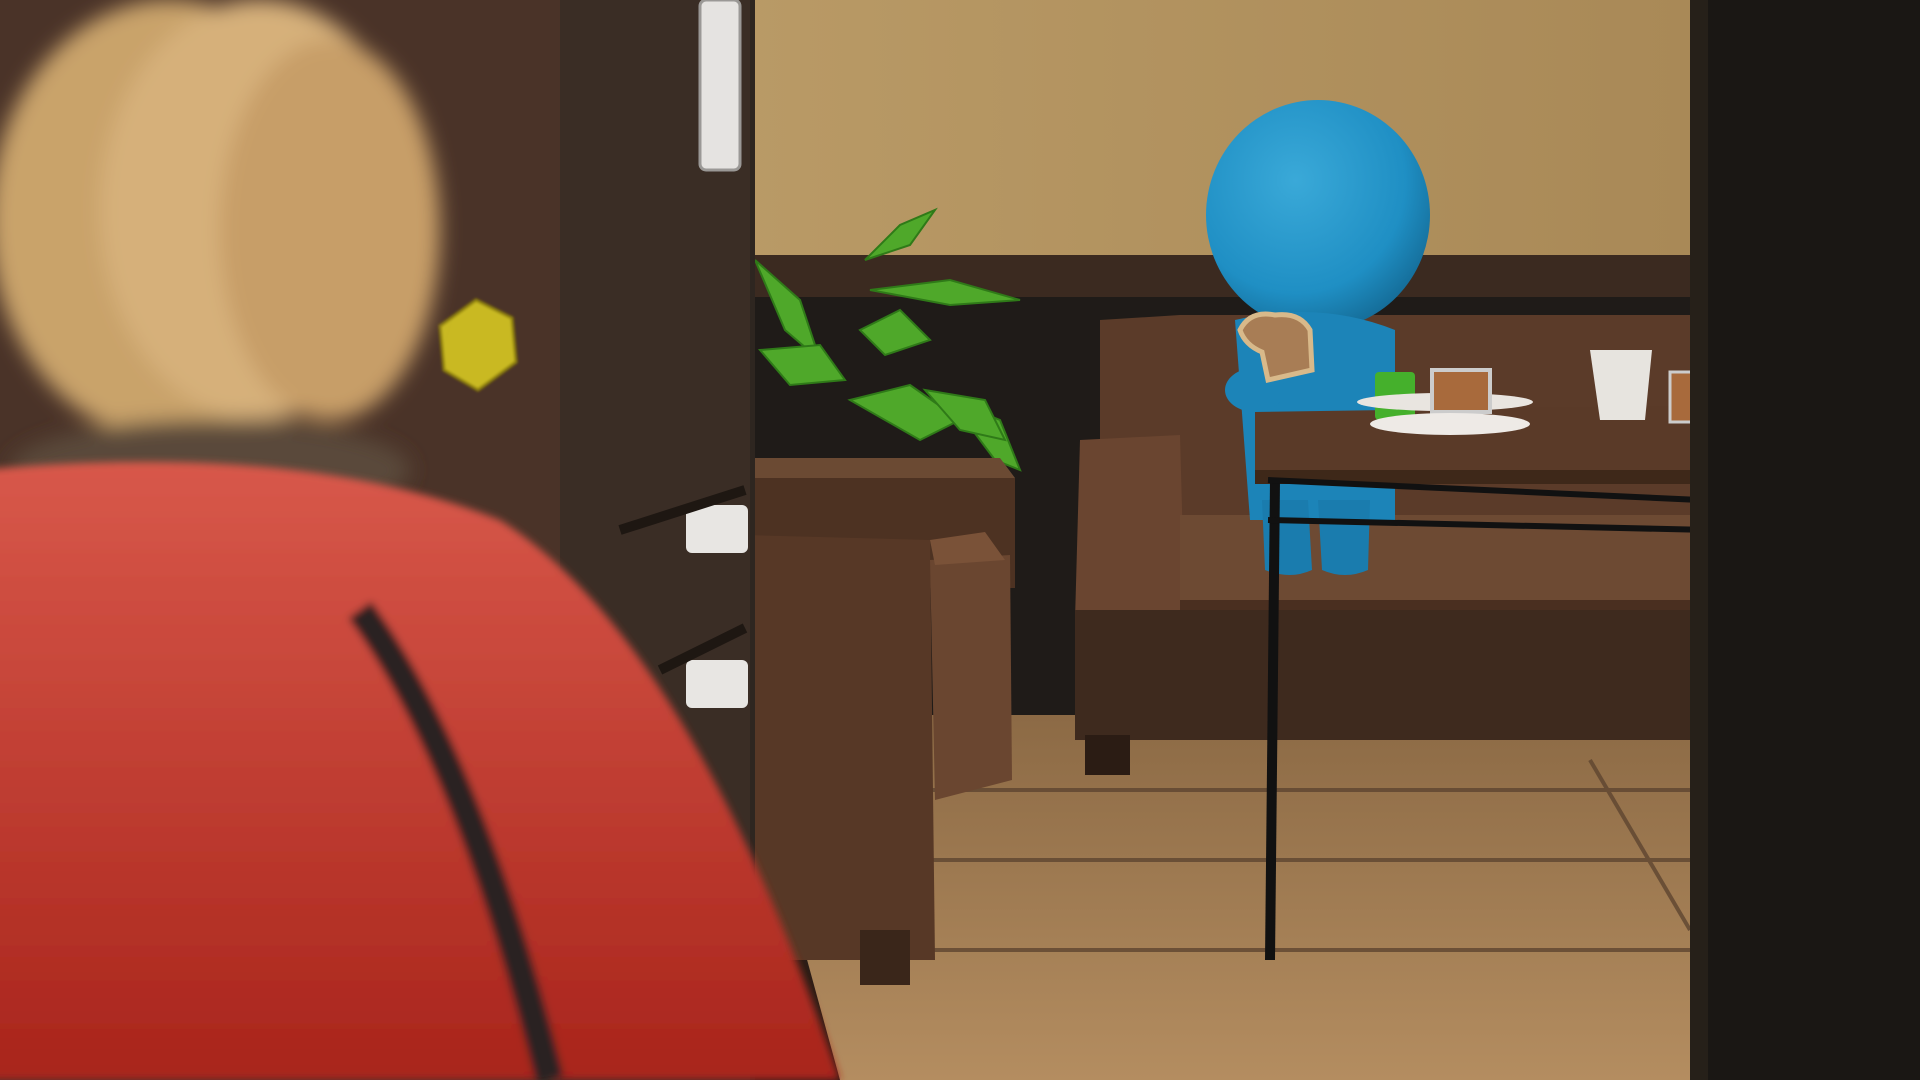 The image size is (1920, 1080). Describe the element at coordinates (1461, 391) in the screenshot. I see `brown-box` at that location.